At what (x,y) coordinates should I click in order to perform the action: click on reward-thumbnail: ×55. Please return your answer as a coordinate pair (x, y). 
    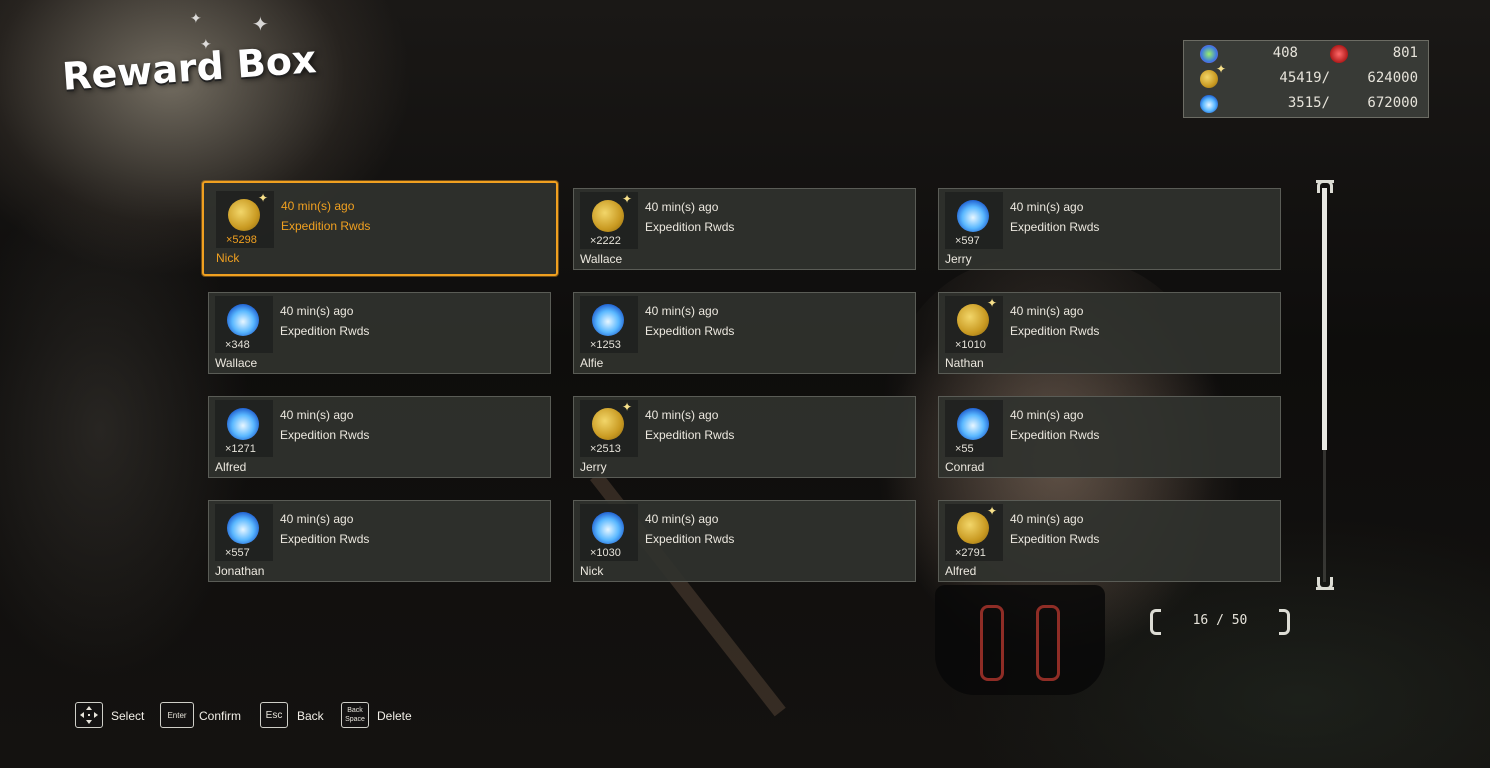
    Looking at the image, I should click on (974, 428).